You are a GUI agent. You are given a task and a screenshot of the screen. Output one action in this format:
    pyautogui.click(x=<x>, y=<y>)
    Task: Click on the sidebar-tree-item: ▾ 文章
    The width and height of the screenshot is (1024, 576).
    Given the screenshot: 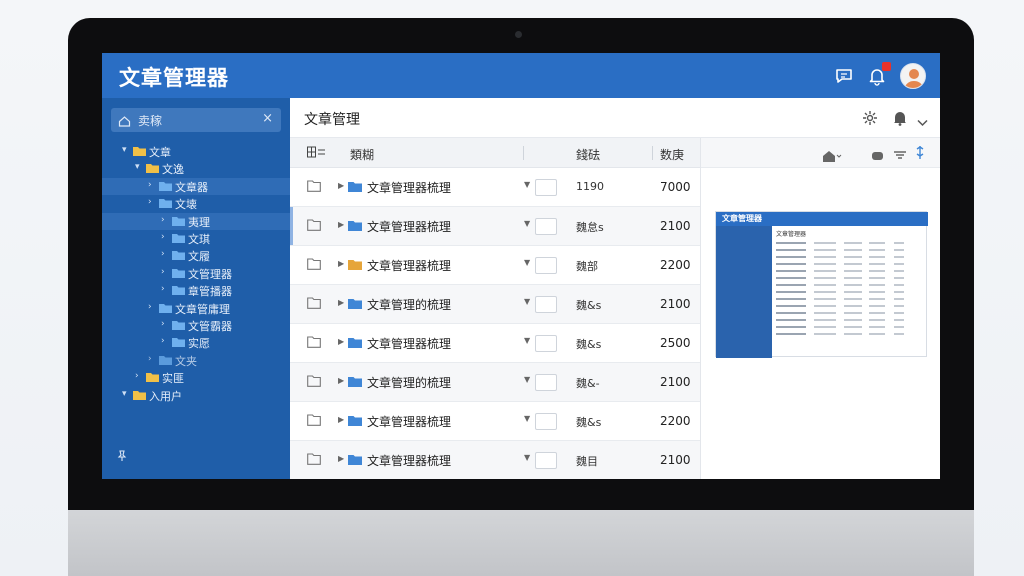 What is the action you would take?
    pyautogui.click(x=196, y=151)
    